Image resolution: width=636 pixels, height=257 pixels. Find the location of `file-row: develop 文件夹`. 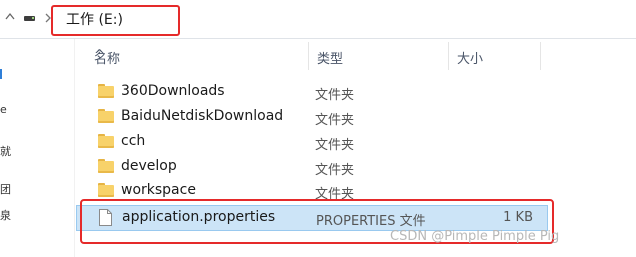

file-row: develop 文件夹 is located at coordinates (311, 167).